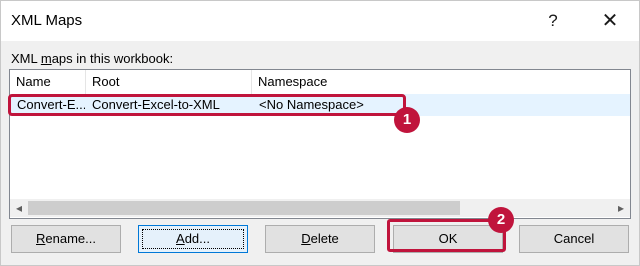  Describe the element at coordinates (244, 208) in the screenshot. I see `scrollbar-thumb` at that location.